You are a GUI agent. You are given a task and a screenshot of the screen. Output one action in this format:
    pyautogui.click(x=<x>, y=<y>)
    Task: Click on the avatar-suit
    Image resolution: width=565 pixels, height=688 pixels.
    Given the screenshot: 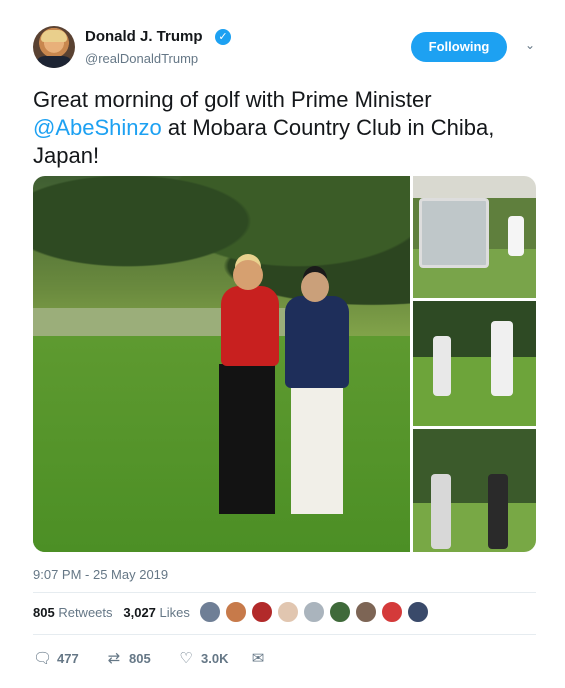 What is the action you would take?
    pyautogui.click(x=54, y=62)
    